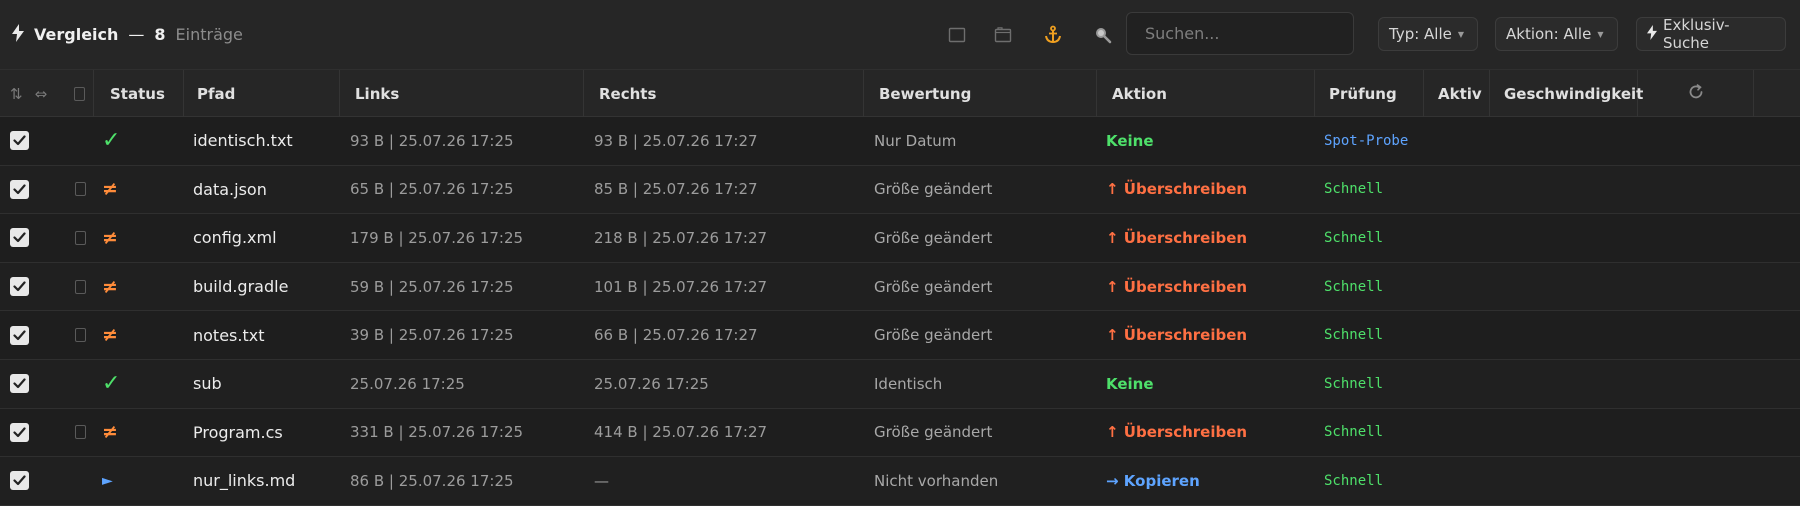 Image resolution: width=1800 pixels, height=506 pixels. Describe the element at coordinates (436, 433) in the screenshot. I see `row-left-info: 331 B | 25.07.26 17:25` at that location.